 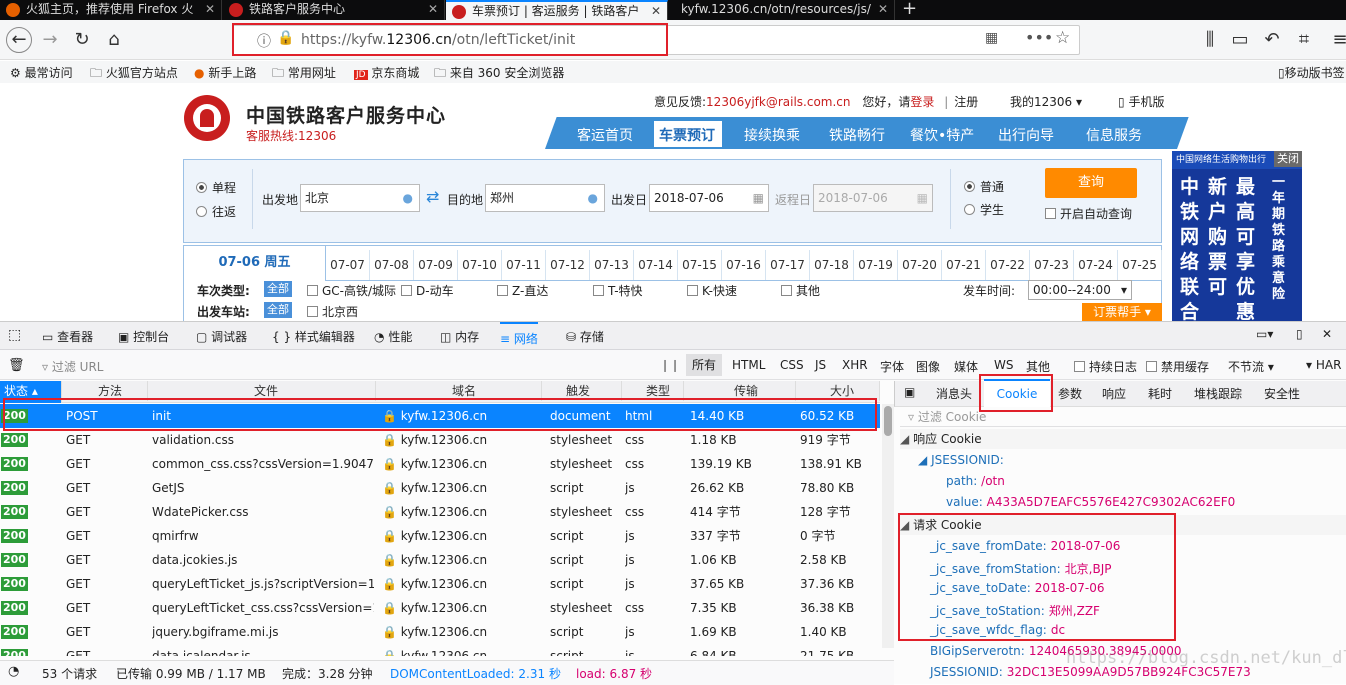 What do you see at coordinates (524, 265) in the screenshot?
I see `date-tab: 07-11` at bounding box center [524, 265].